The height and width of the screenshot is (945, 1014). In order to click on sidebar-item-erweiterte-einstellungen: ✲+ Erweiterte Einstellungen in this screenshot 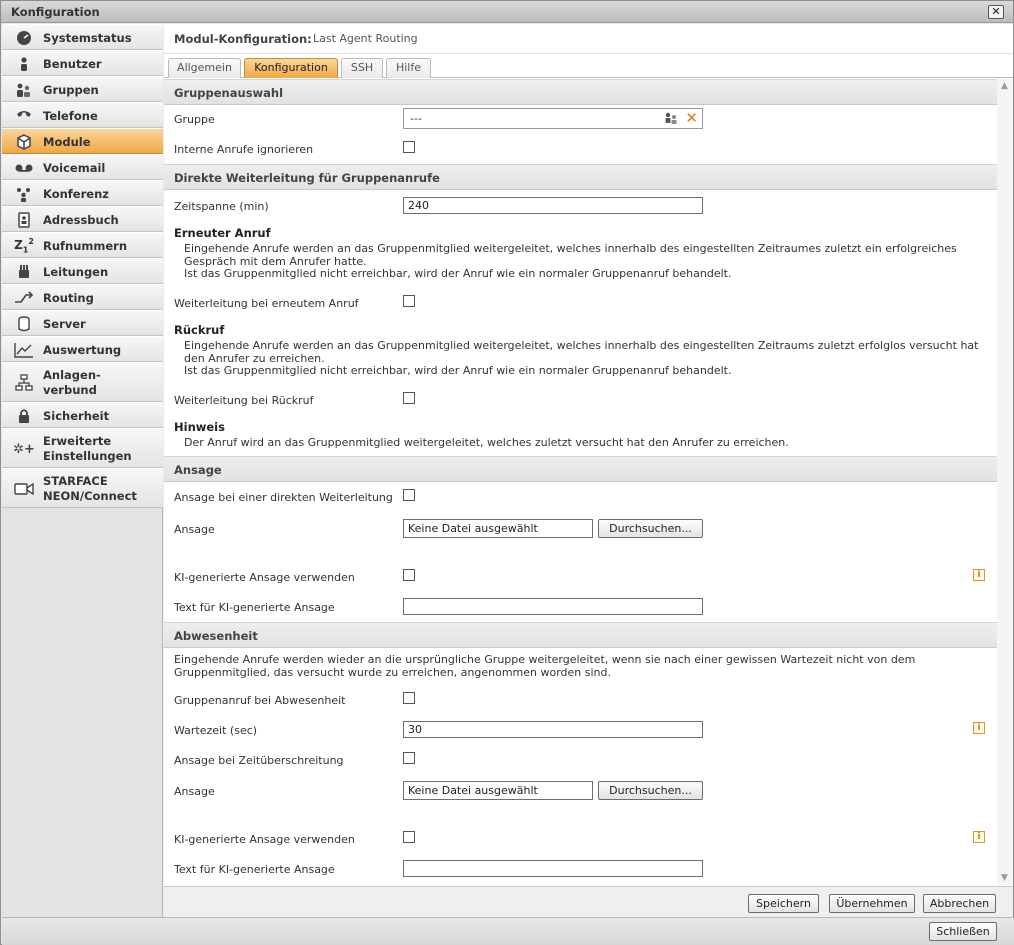, I will do `click(82, 448)`.